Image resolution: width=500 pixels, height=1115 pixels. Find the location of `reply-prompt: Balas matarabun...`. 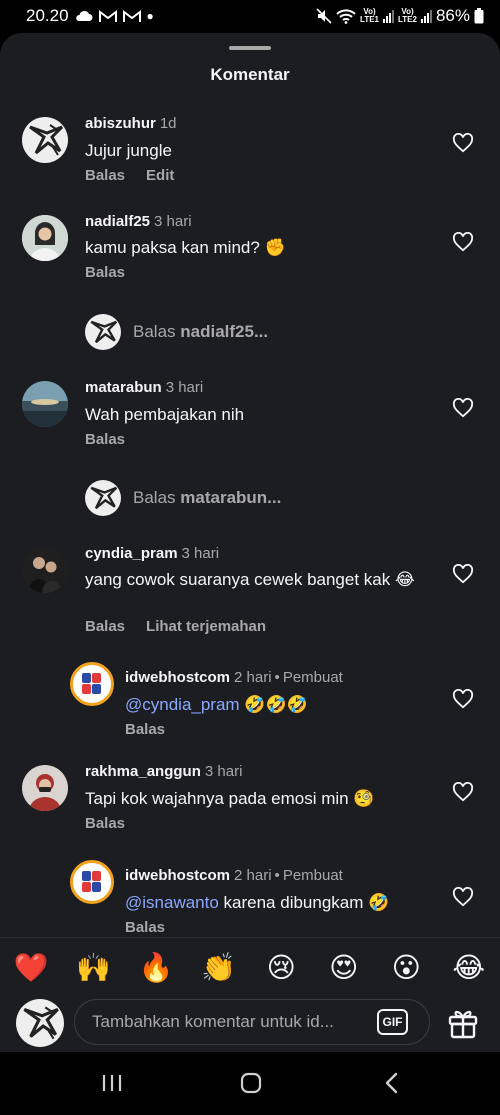

reply-prompt: Balas matarabun... is located at coordinates (183, 498).